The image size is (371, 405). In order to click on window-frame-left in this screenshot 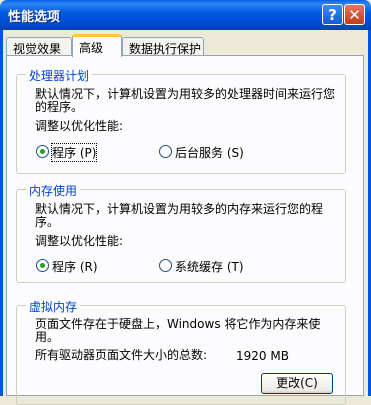, I will do `click(1, 213)`.